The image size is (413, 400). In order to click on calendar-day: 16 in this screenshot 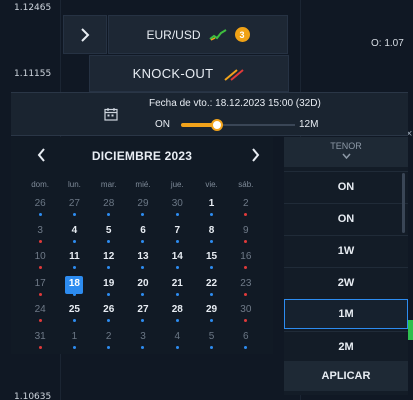, I will do `click(246, 261)`.